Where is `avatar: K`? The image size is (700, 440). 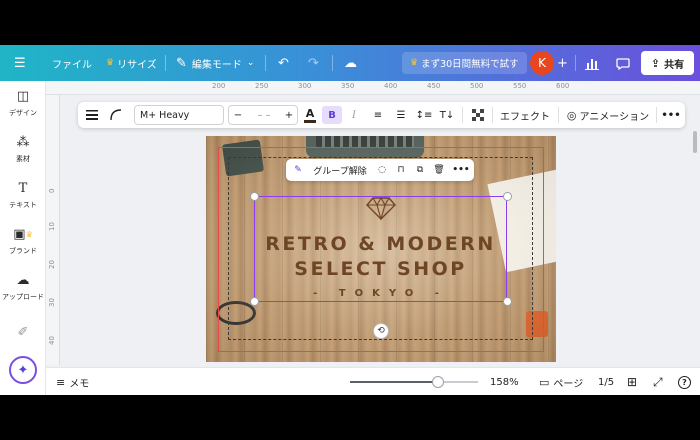
avatar: K is located at coordinates (542, 63).